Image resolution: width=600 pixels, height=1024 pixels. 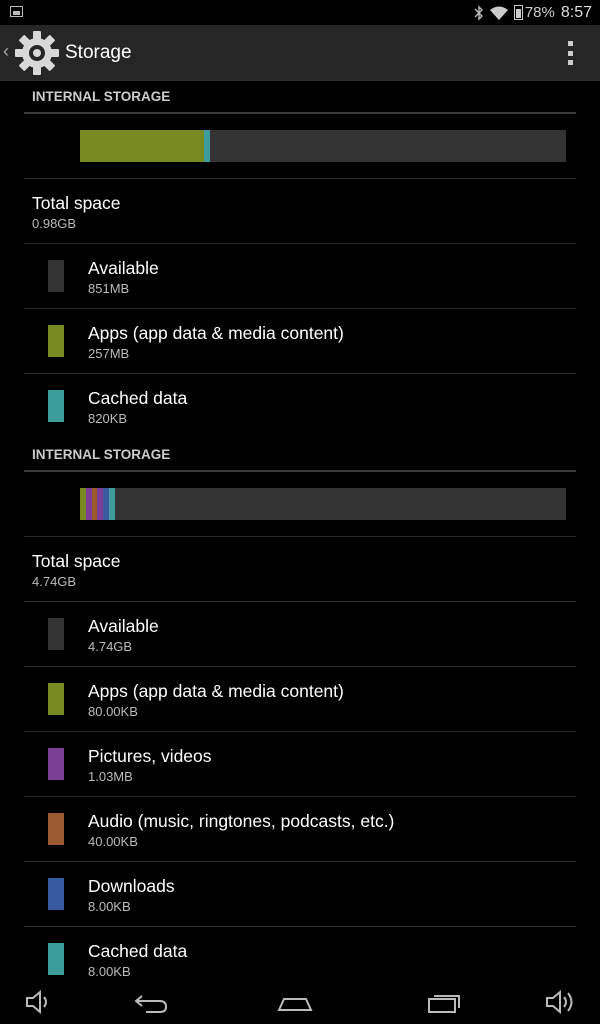 What do you see at coordinates (54, 581) in the screenshot?
I see `total-space-value: 4.74GB` at bounding box center [54, 581].